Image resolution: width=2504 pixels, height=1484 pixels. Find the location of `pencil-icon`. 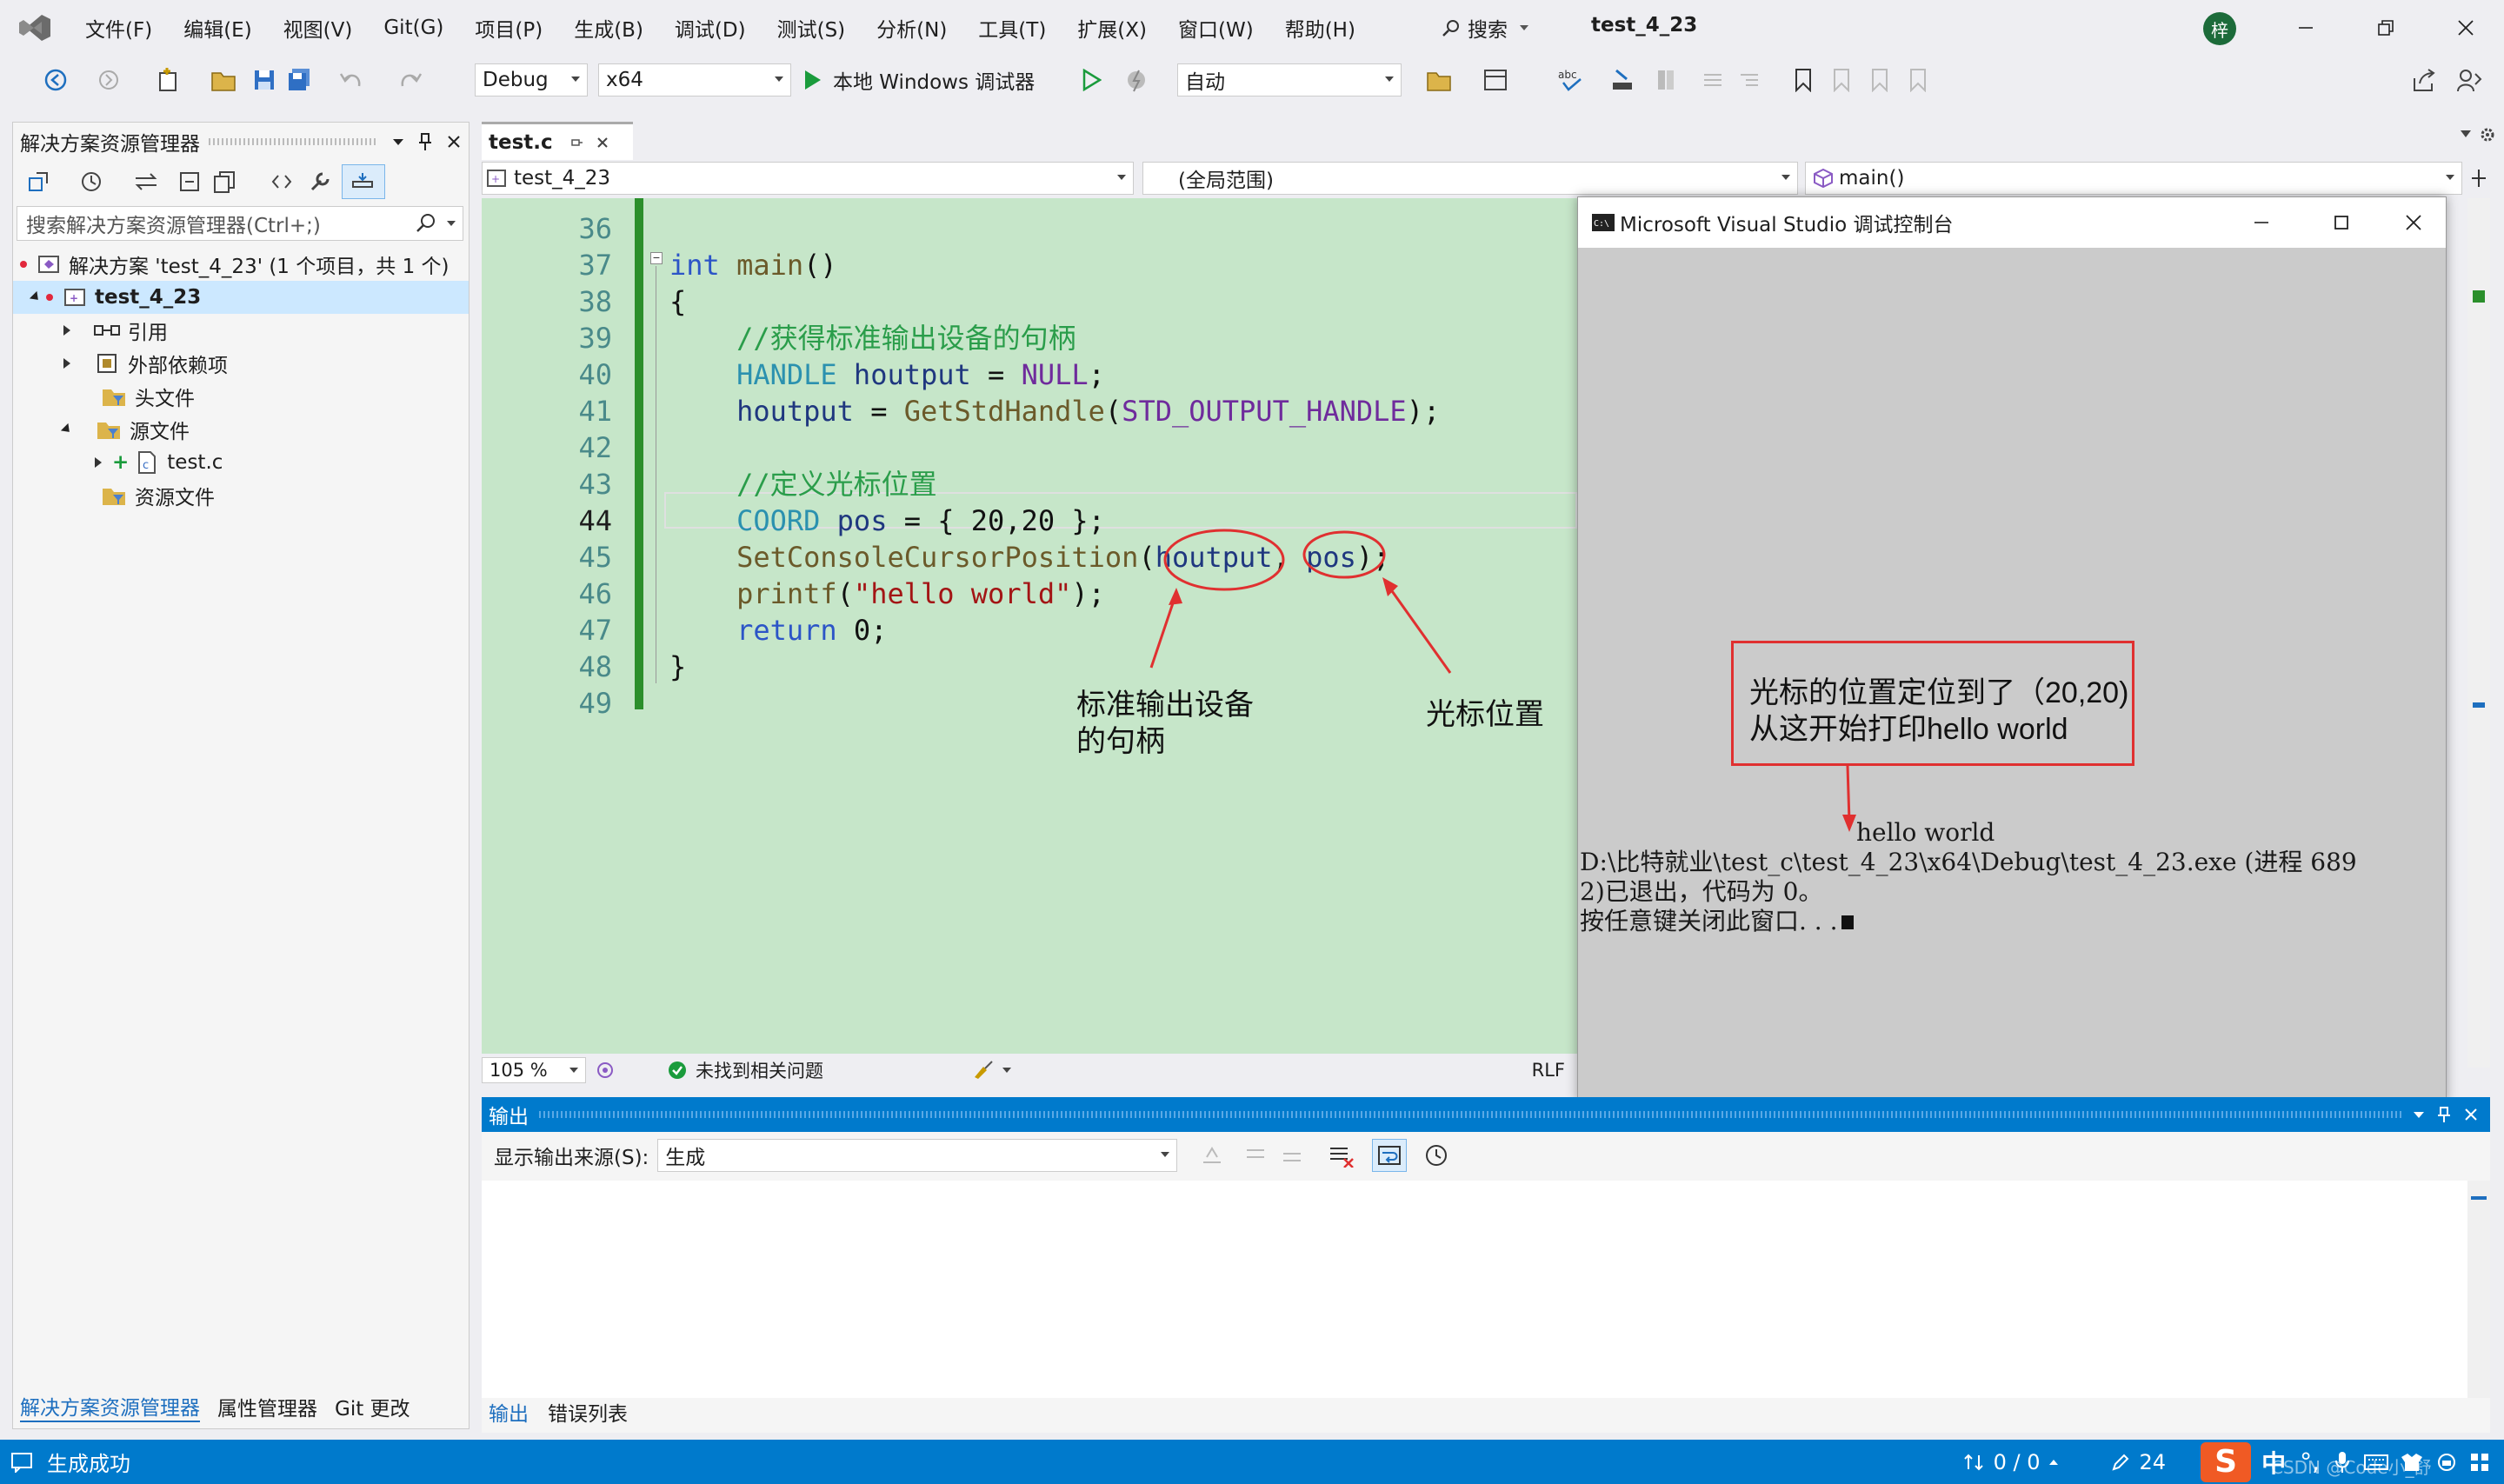

pencil-icon is located at coordinates (2121, 1462).